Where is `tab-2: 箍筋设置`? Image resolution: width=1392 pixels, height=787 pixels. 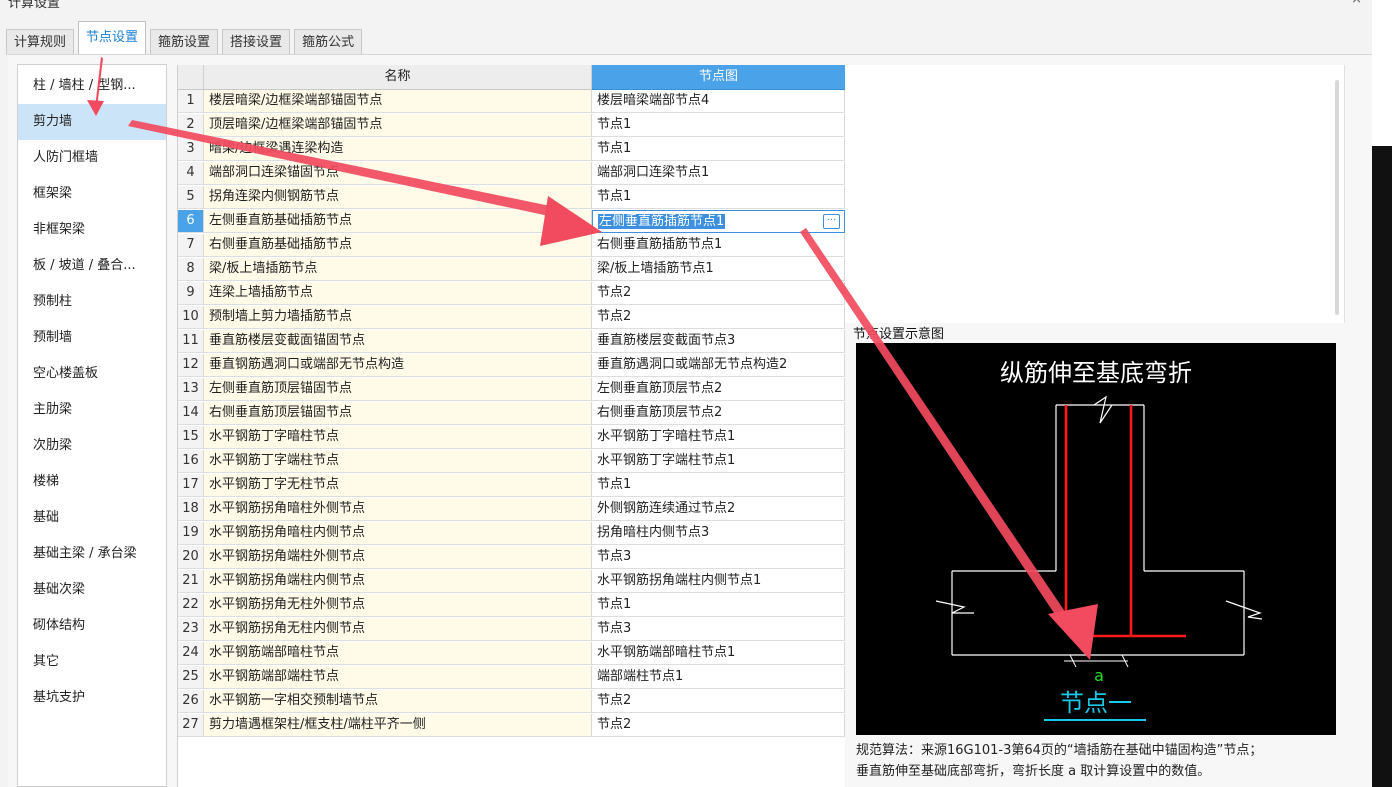 tab-2: 箍筋设置 is located at coordinates (184, 42).